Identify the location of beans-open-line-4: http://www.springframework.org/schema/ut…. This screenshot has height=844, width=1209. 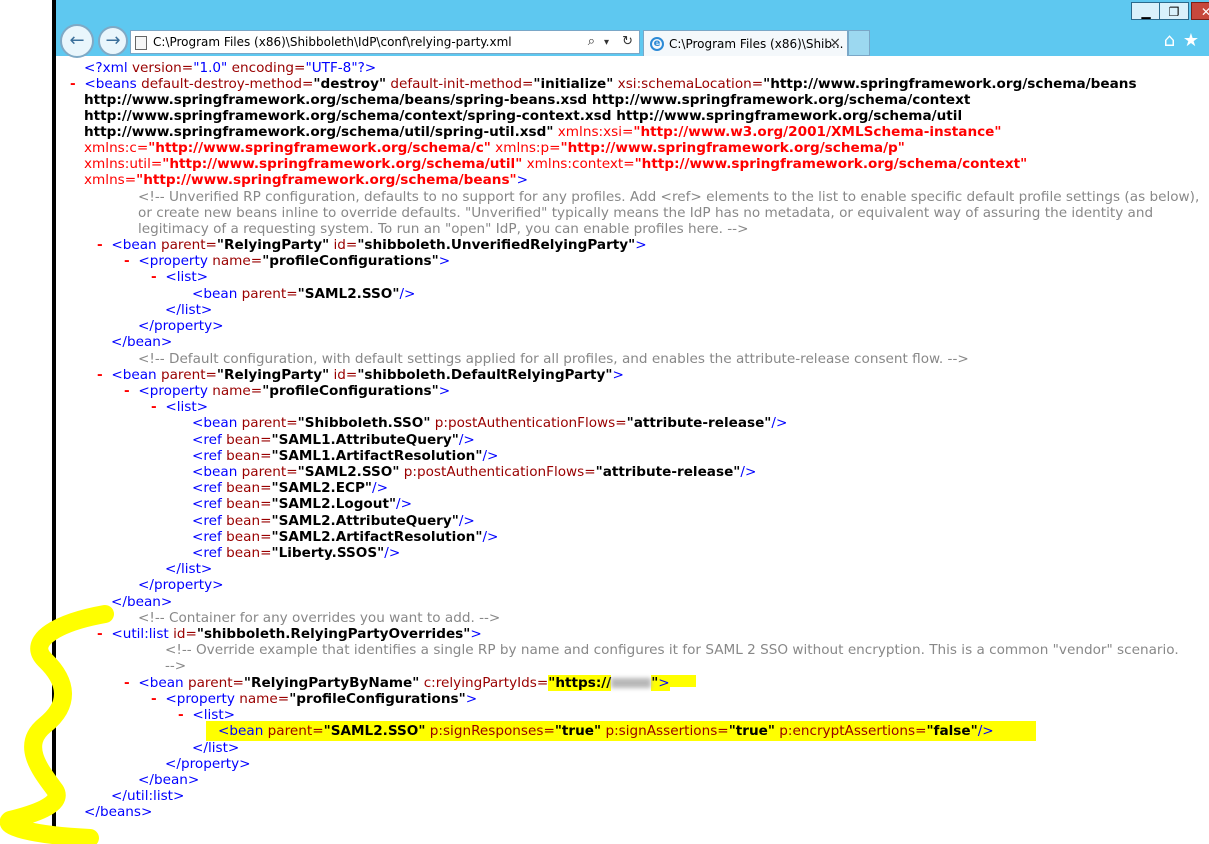
(543, 132).